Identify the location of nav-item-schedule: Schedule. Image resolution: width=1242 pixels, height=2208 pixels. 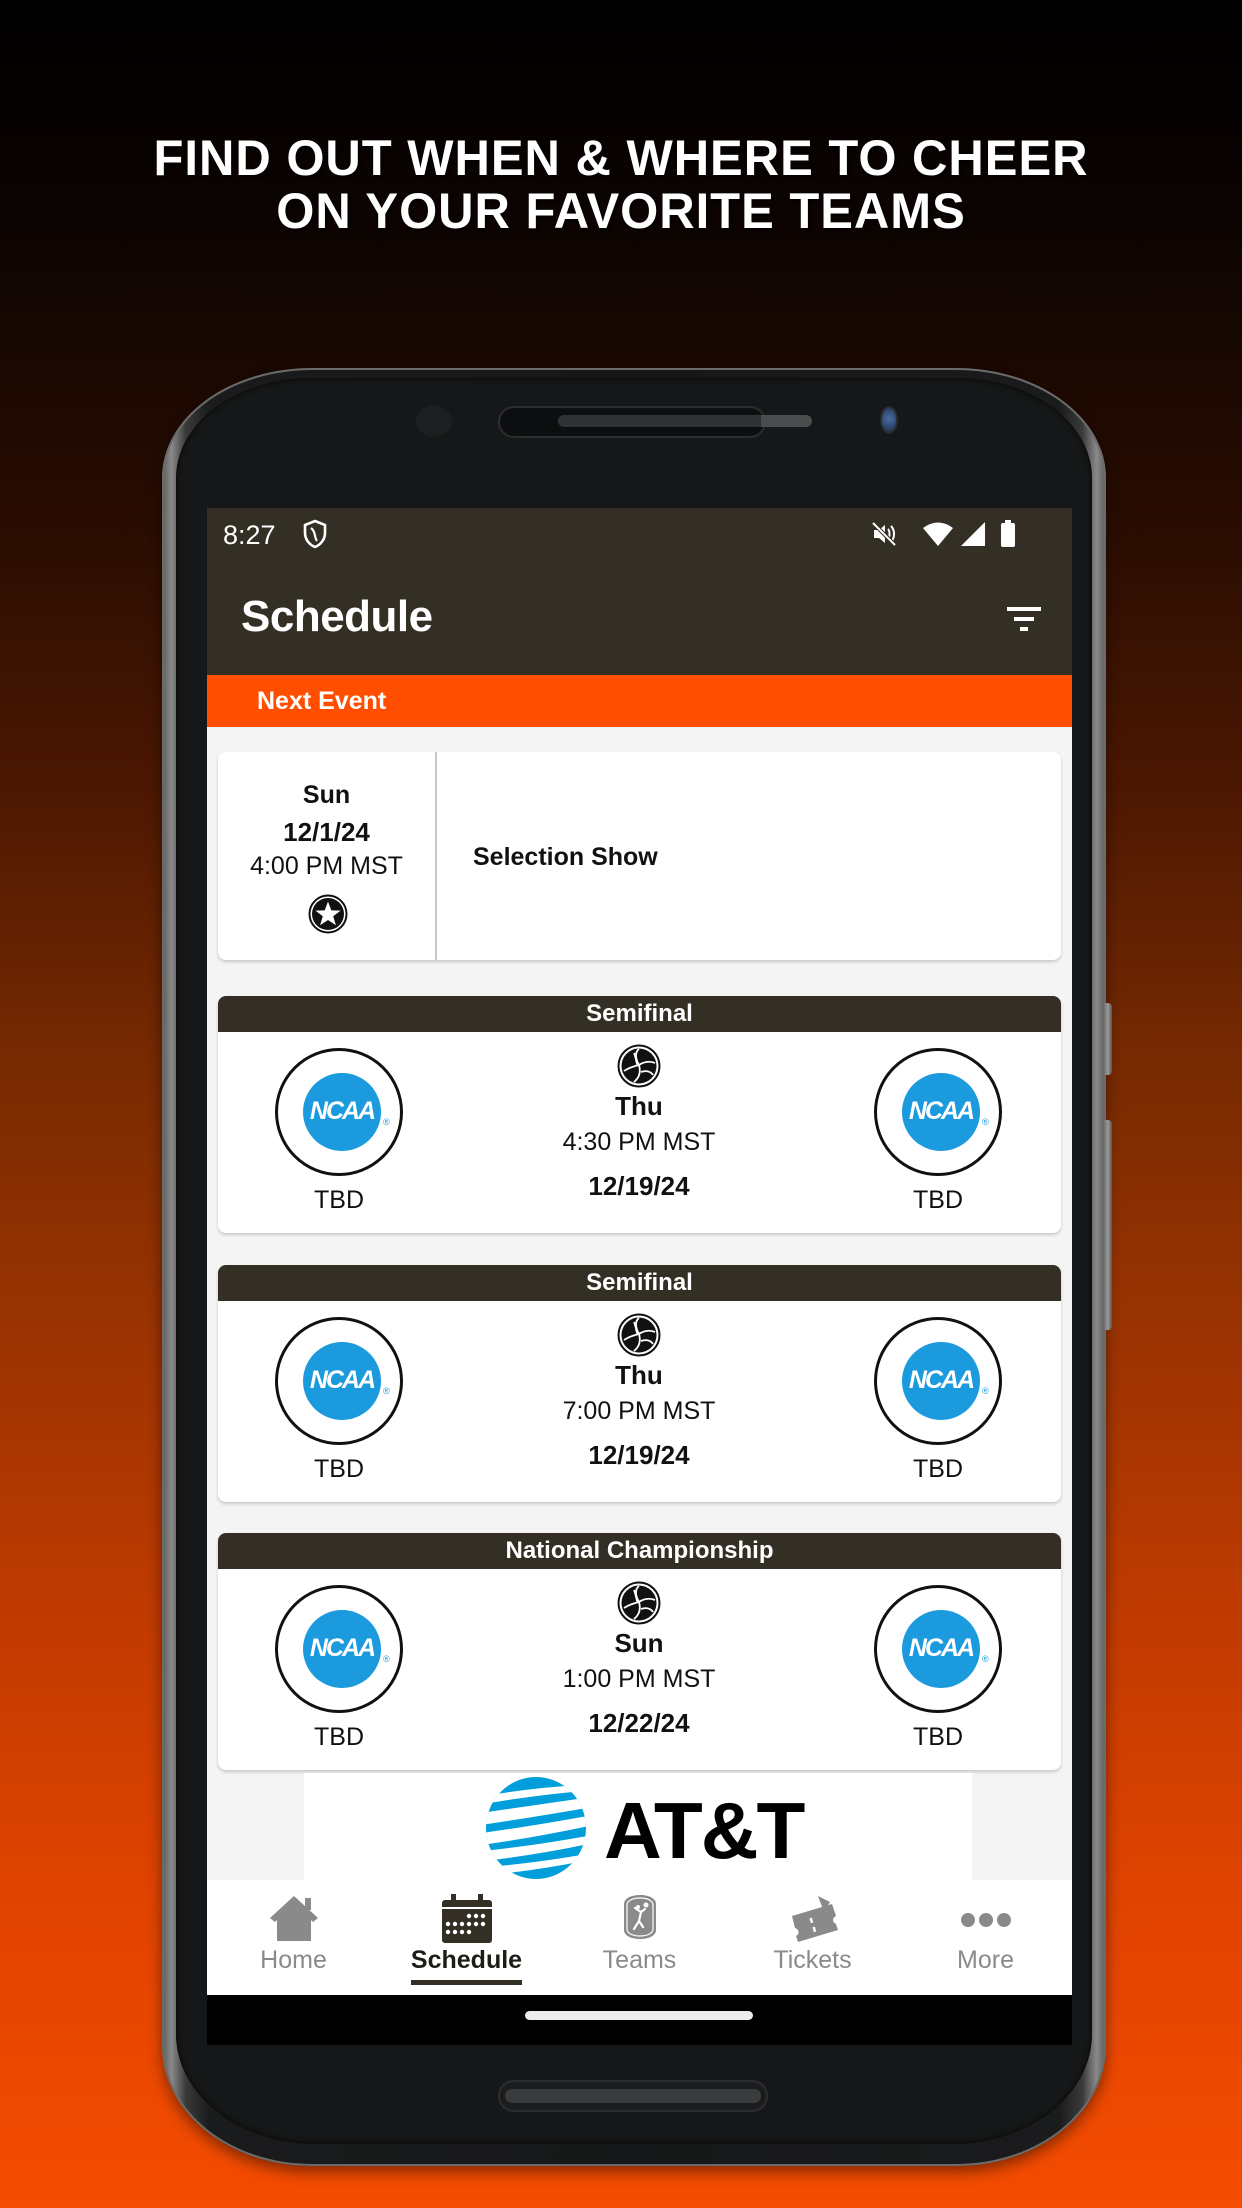
(466, 1937).